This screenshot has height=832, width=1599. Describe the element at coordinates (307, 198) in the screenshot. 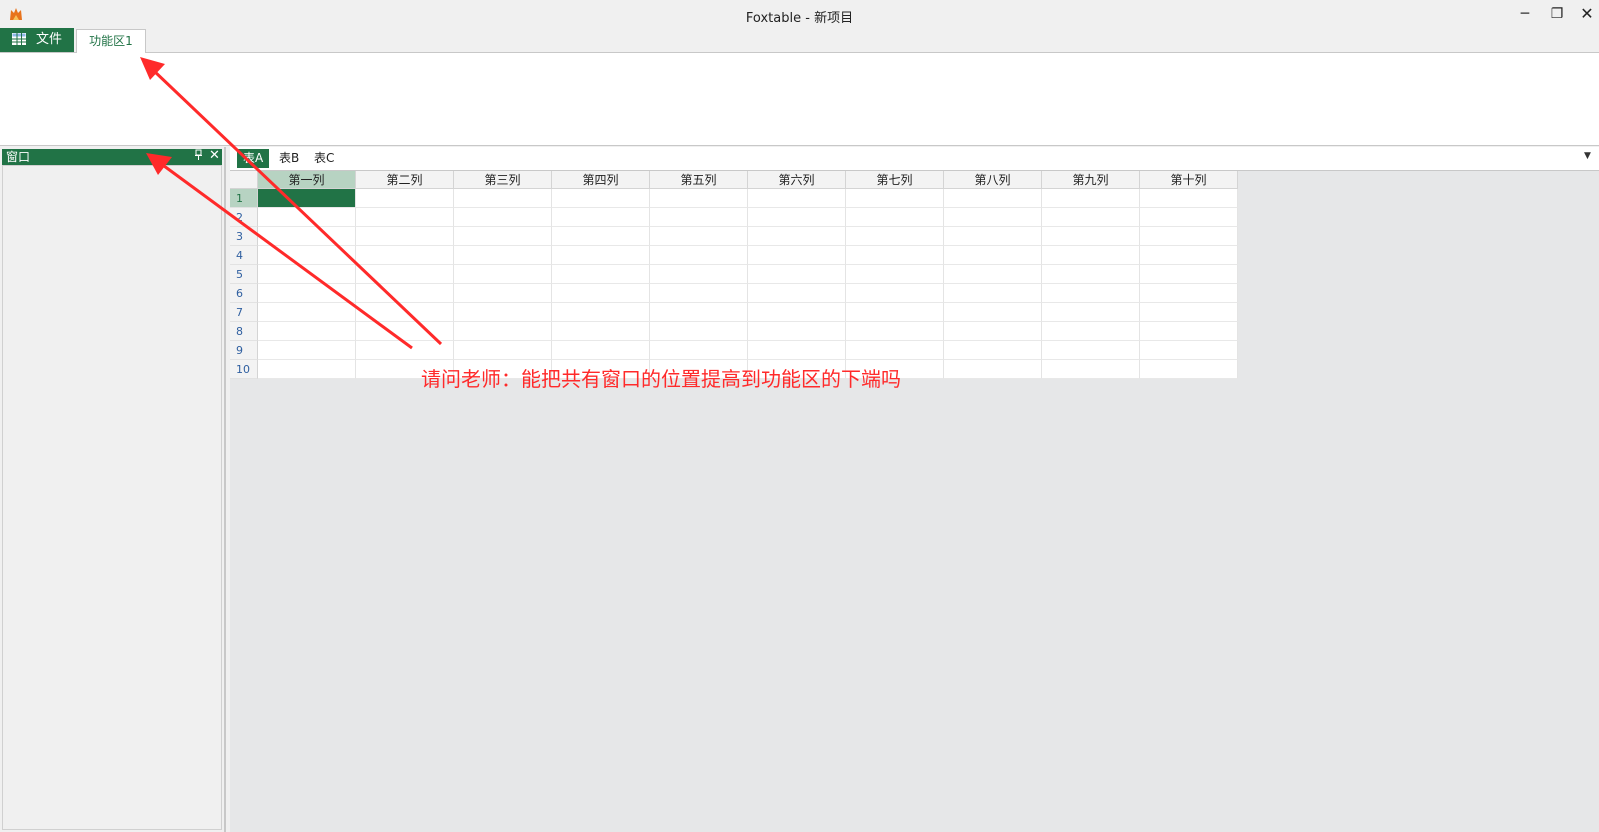

I see `selected-cell` at that location.